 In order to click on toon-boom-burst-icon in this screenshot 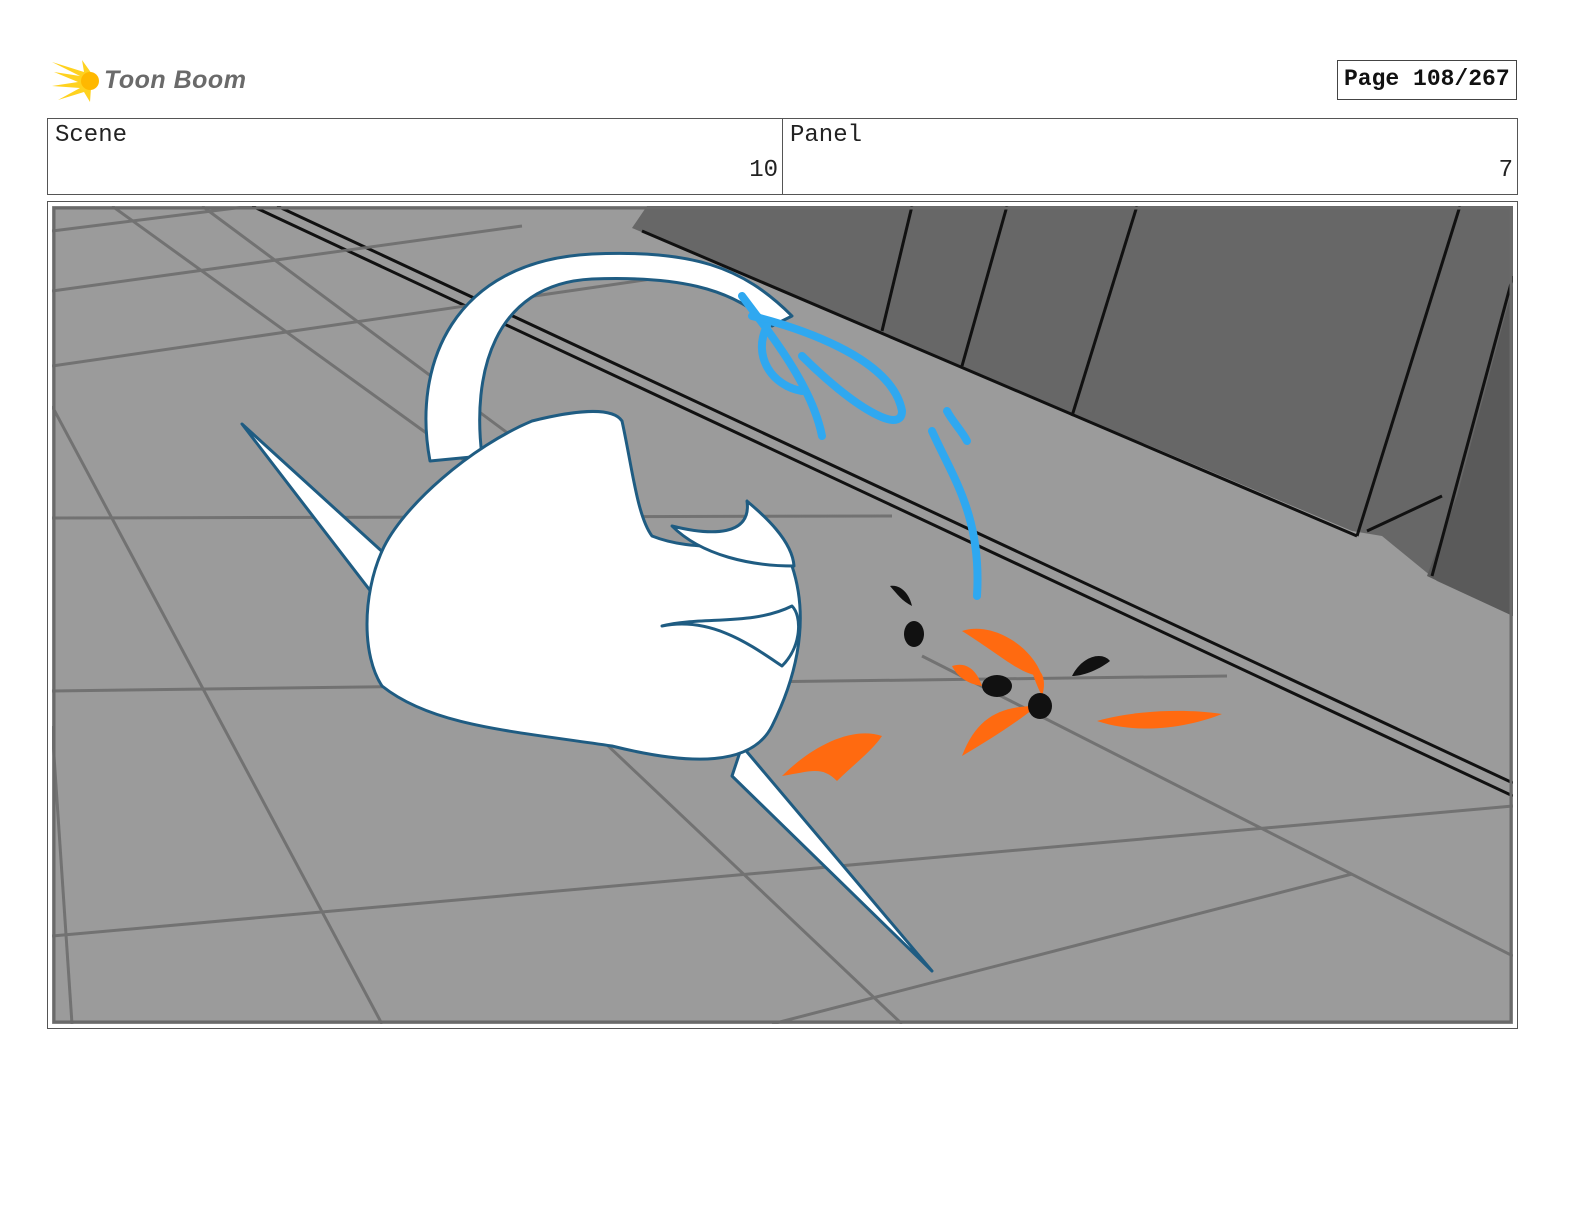, I will do `click(75, 81)`.